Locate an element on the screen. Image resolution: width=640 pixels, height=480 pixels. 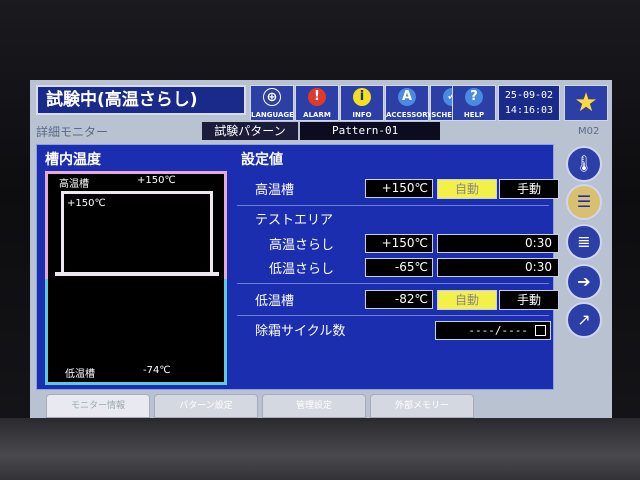
help-button: ? HELP is located at coordinates (474, 103).